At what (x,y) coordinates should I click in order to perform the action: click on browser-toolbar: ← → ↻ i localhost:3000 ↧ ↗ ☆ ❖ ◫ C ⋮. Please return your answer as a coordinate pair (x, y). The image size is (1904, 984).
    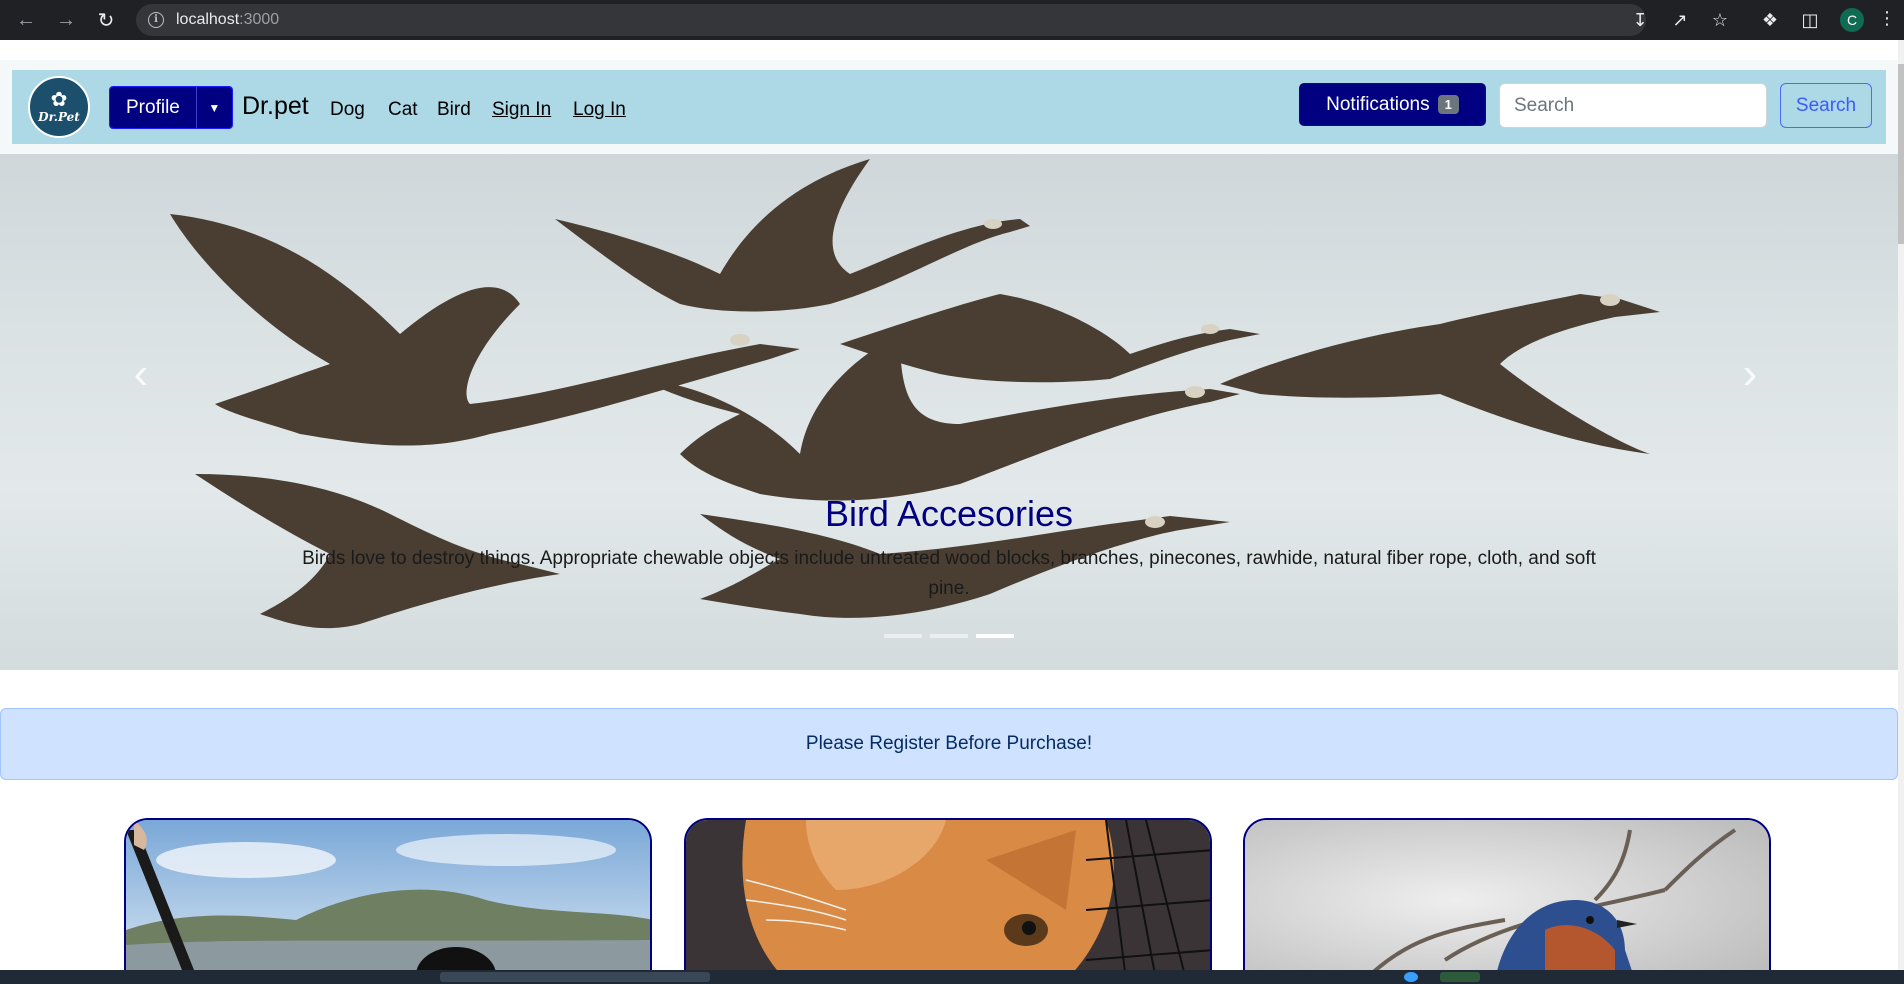
    Looking at the image, I should click on (952, 20).